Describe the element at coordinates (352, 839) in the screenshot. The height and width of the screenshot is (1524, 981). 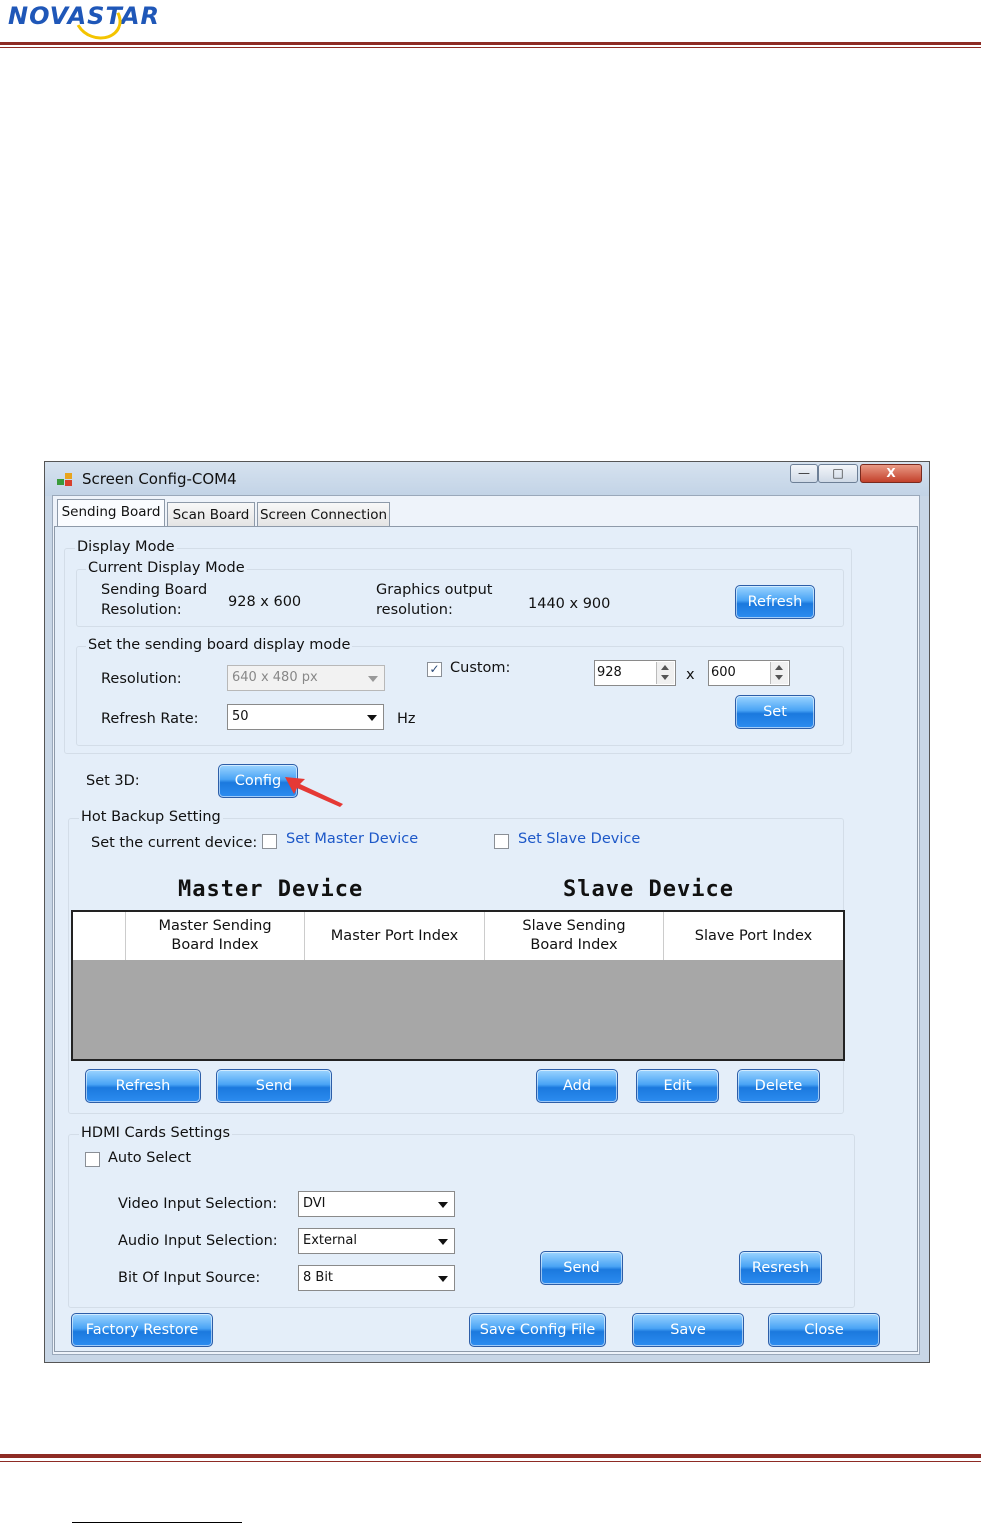
I see `master-device-label: Set Master Device` at that location.